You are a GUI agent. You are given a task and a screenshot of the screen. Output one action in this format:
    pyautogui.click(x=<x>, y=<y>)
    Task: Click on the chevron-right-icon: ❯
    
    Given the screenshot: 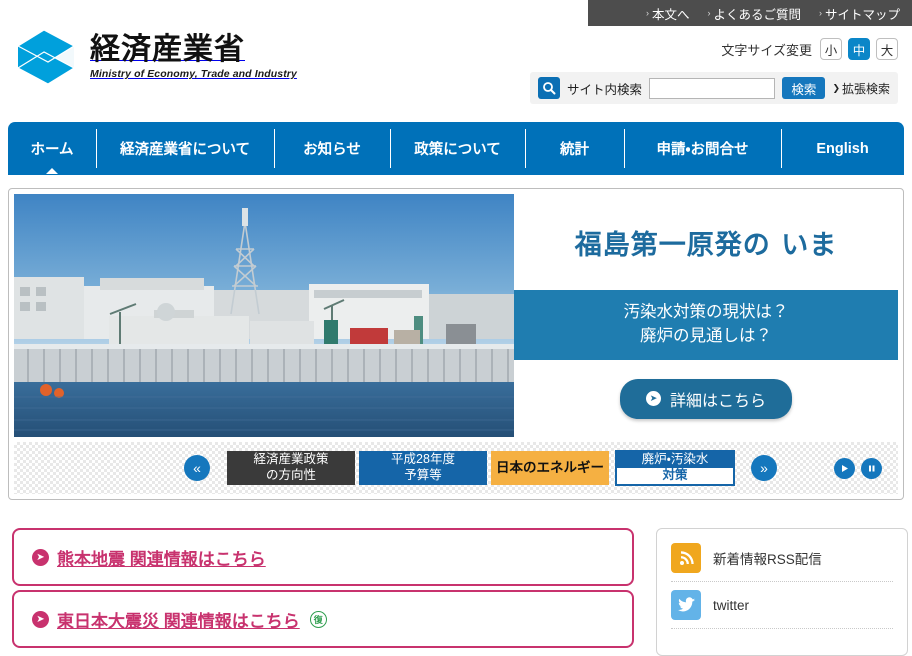 What is the action you would take?
    pyautogui.click(x=836, y=87)
    